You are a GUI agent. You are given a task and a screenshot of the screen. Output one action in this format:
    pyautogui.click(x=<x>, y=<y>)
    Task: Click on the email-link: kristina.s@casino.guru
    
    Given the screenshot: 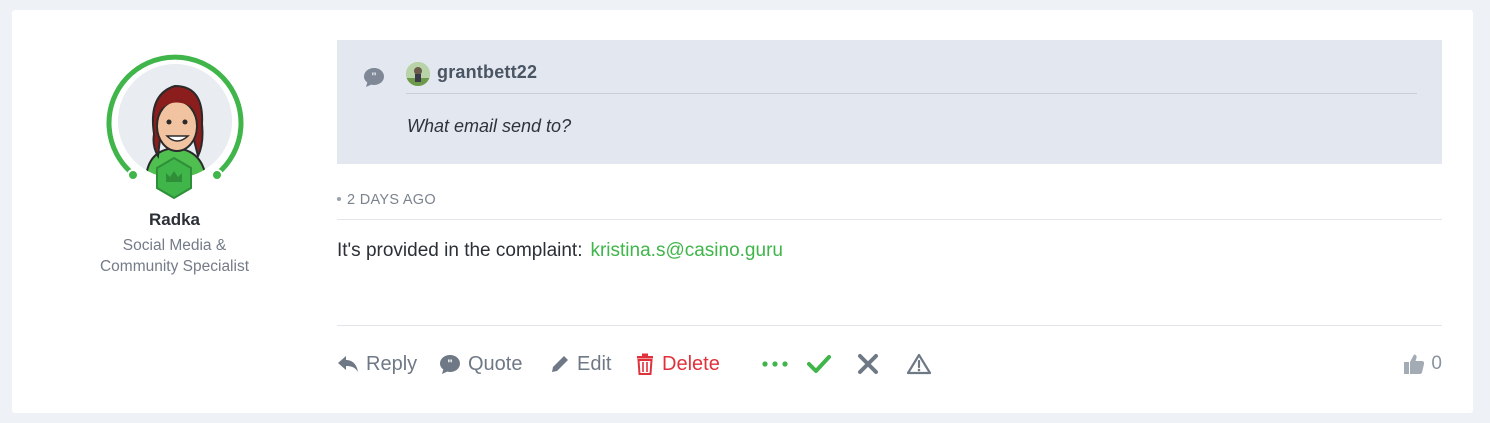 What is the action you would take?
    pyautogui.click(x=686, y=250)
    